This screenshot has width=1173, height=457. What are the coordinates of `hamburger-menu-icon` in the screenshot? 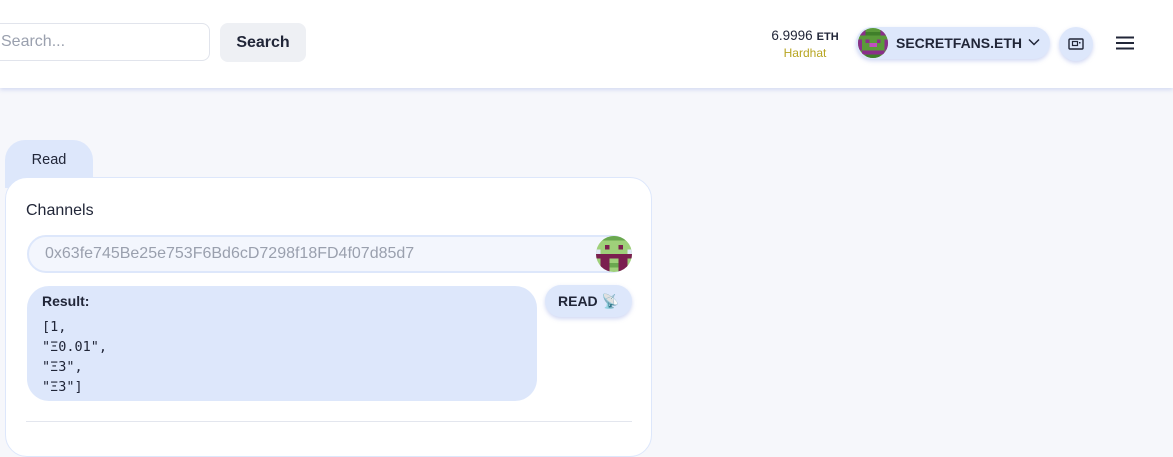 It's located at (1125, 43).